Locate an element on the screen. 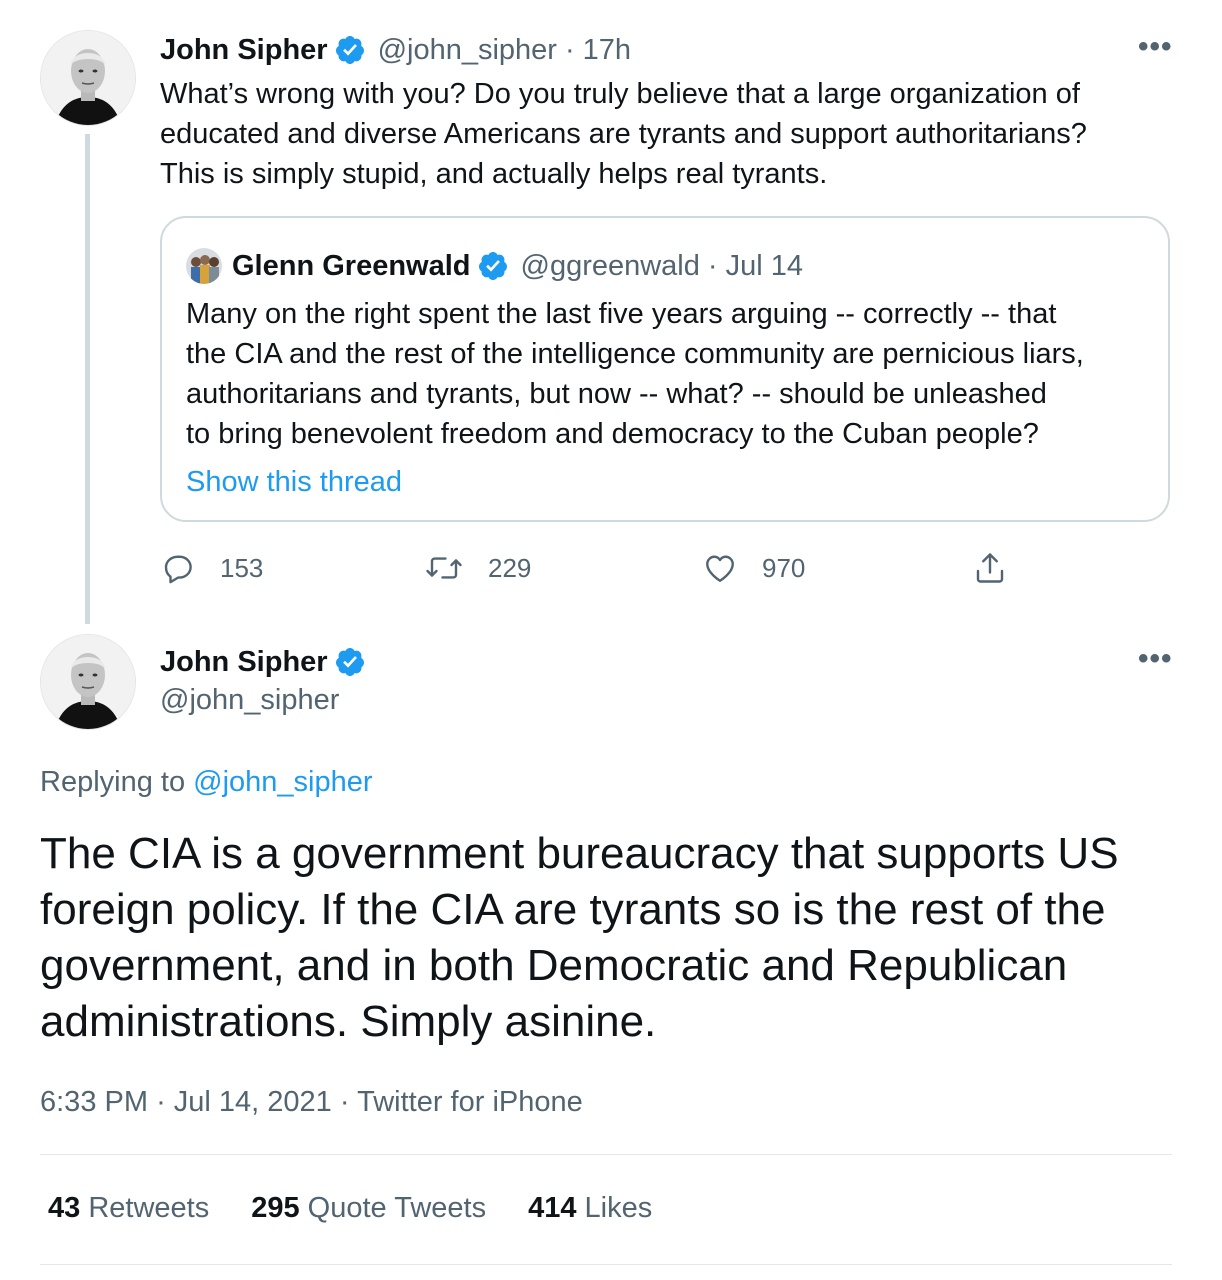  retweet-button: 229 is located at coordinates (477, 568).